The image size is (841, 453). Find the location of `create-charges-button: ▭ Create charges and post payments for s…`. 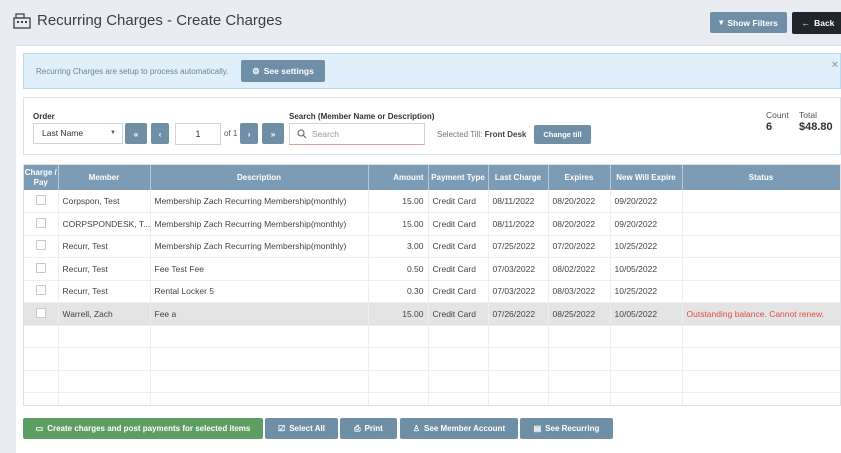

create-charges-button: ▭ Create charges and post payments for s… is located at coordinates (143, 428).